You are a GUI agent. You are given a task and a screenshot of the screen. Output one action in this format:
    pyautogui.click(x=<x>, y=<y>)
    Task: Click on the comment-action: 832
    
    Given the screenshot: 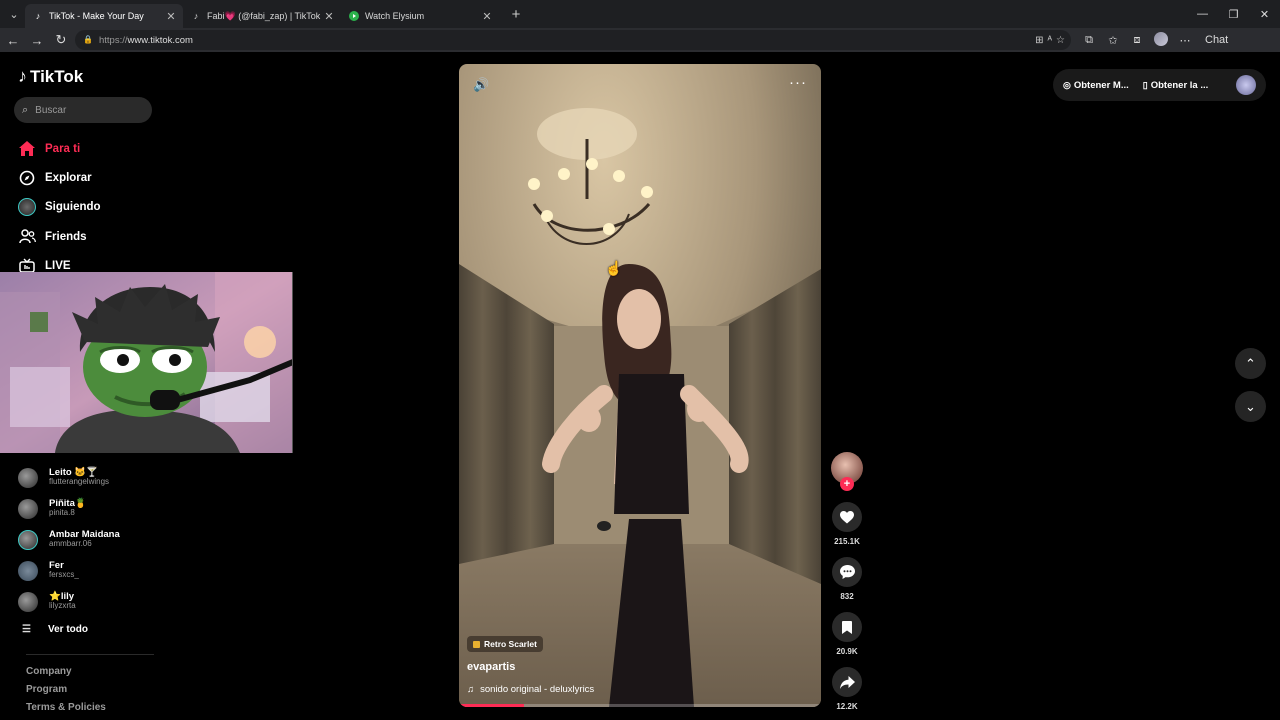 What is the action you would take?
    pyautogui.click(x=847, y=579)
    